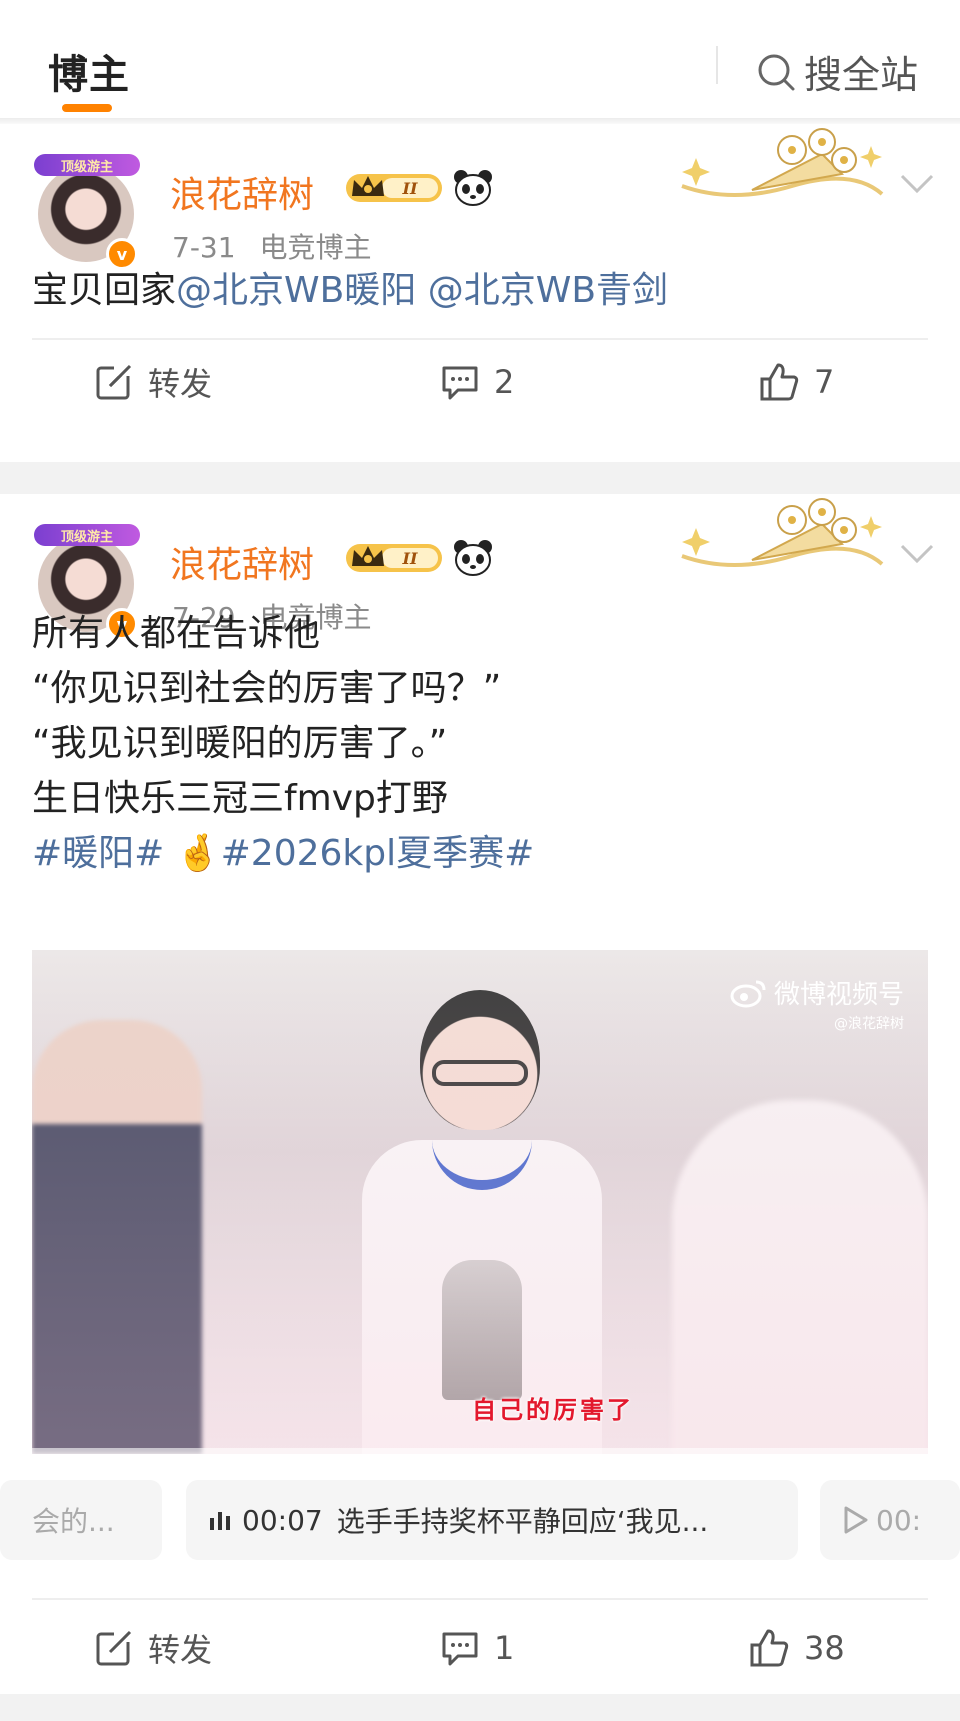  What do you see at coordinates (838, 995) in the screenshot?
I see `watermark-brand: 微博视频号` at bounding box center [838, 995].